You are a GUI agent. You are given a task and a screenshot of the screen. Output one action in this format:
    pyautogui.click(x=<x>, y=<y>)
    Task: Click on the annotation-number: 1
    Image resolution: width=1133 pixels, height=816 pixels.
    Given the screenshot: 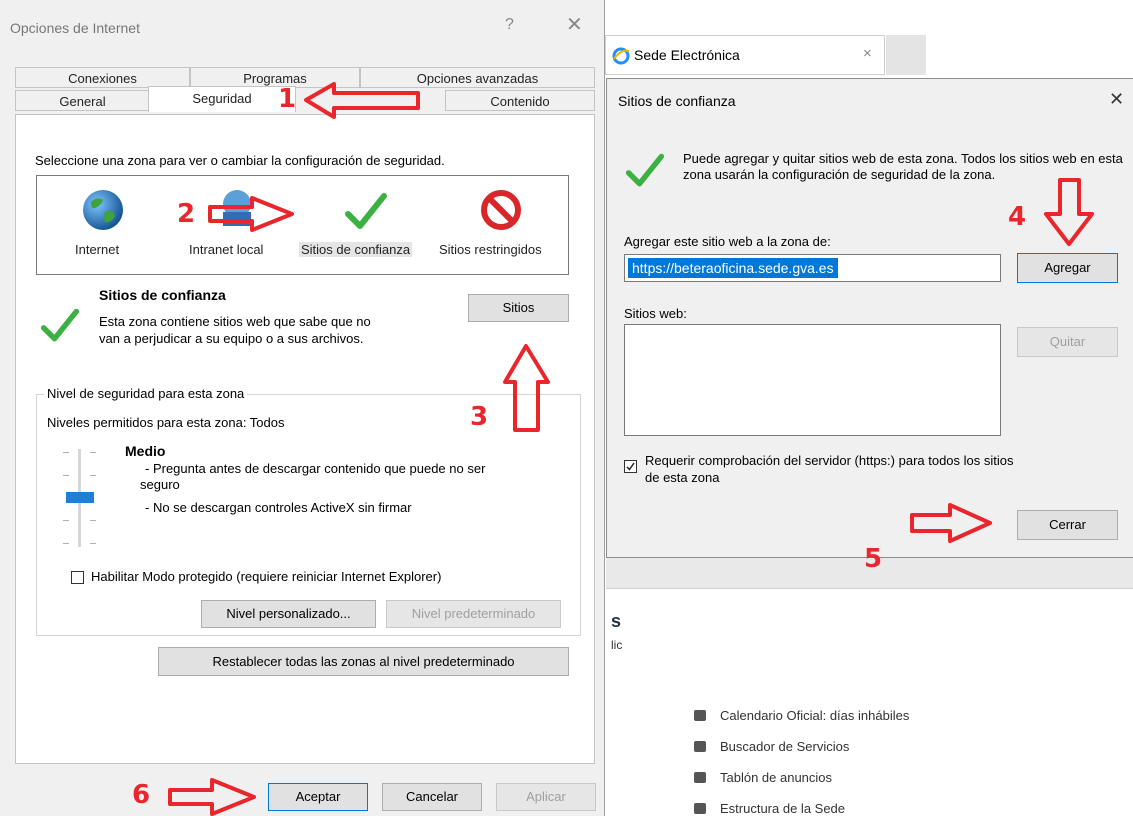 What is the action you would take?
    pyautogui.click(x=287, y=99)
    